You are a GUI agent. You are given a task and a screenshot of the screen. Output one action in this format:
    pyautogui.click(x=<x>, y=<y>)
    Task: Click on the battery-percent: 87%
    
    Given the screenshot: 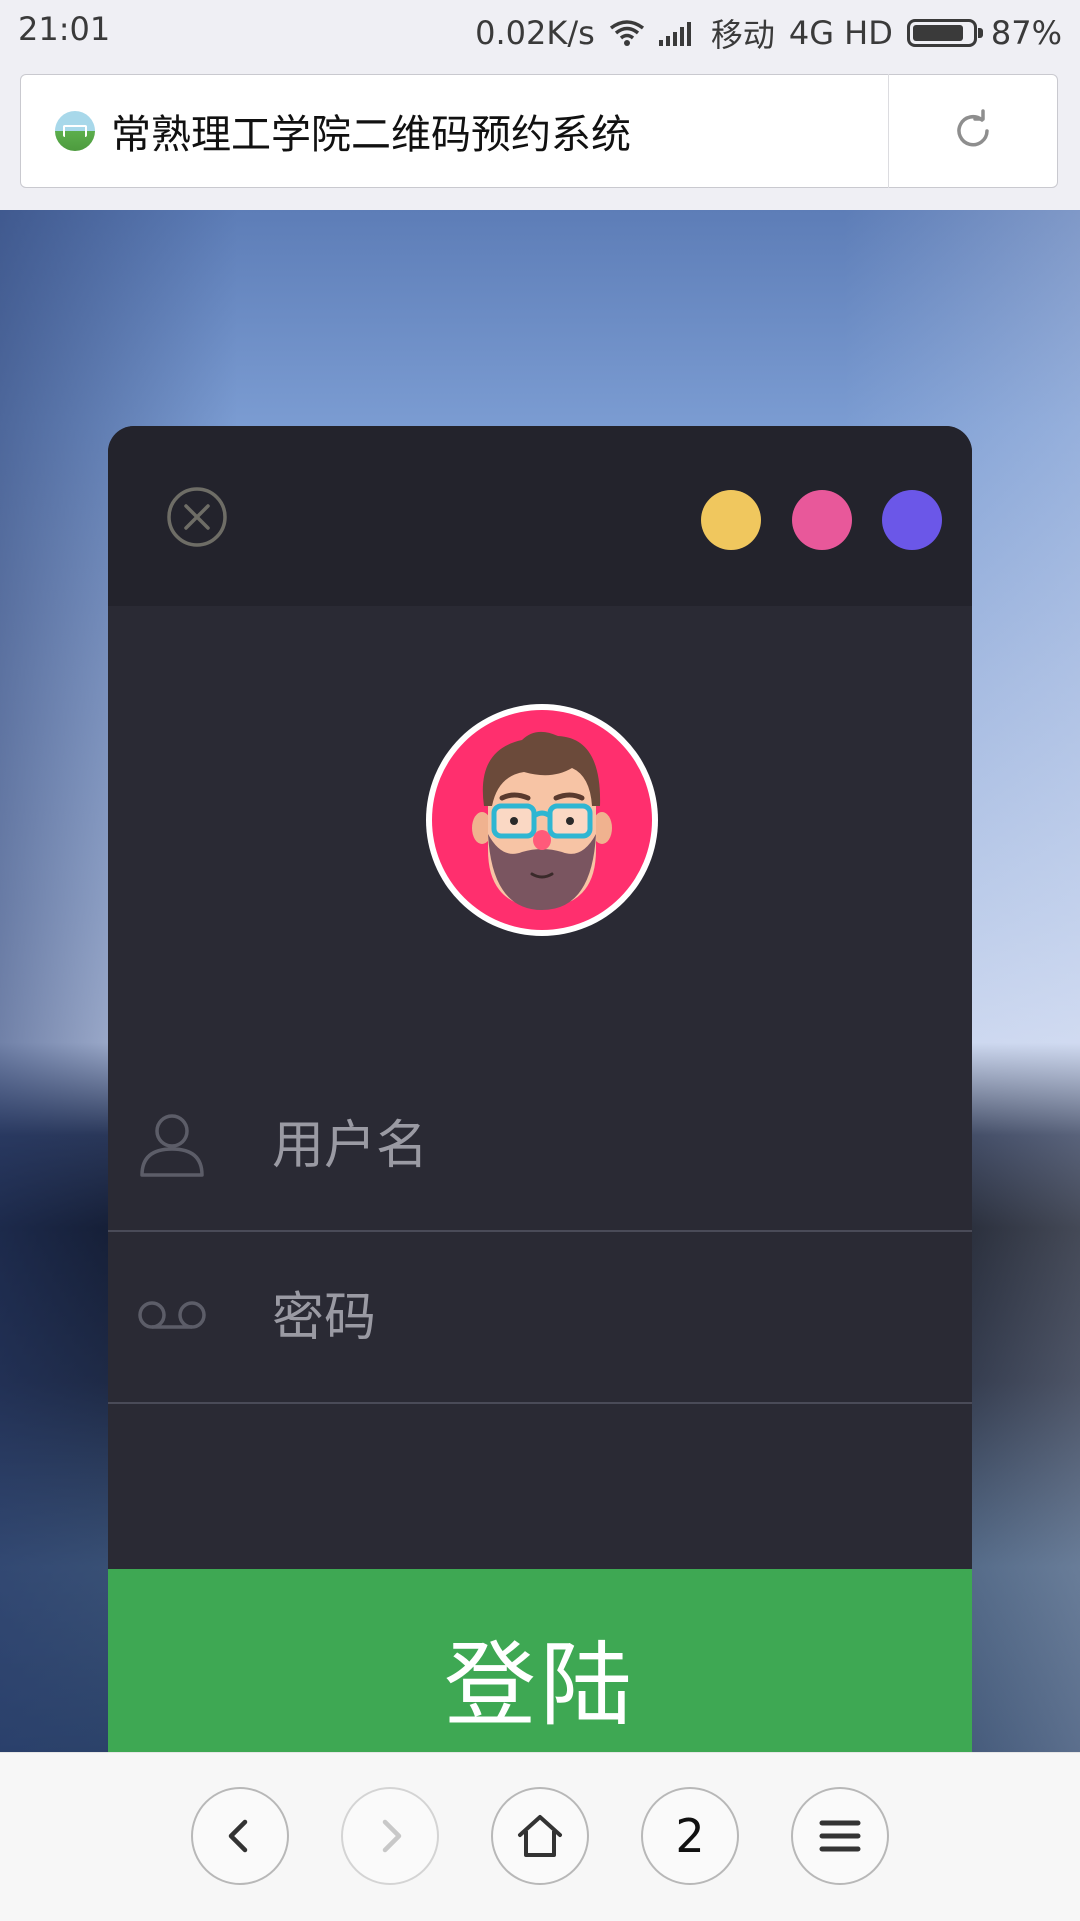 What is the action you would take?
    pyautogui.click(x=1026, y=33)
    